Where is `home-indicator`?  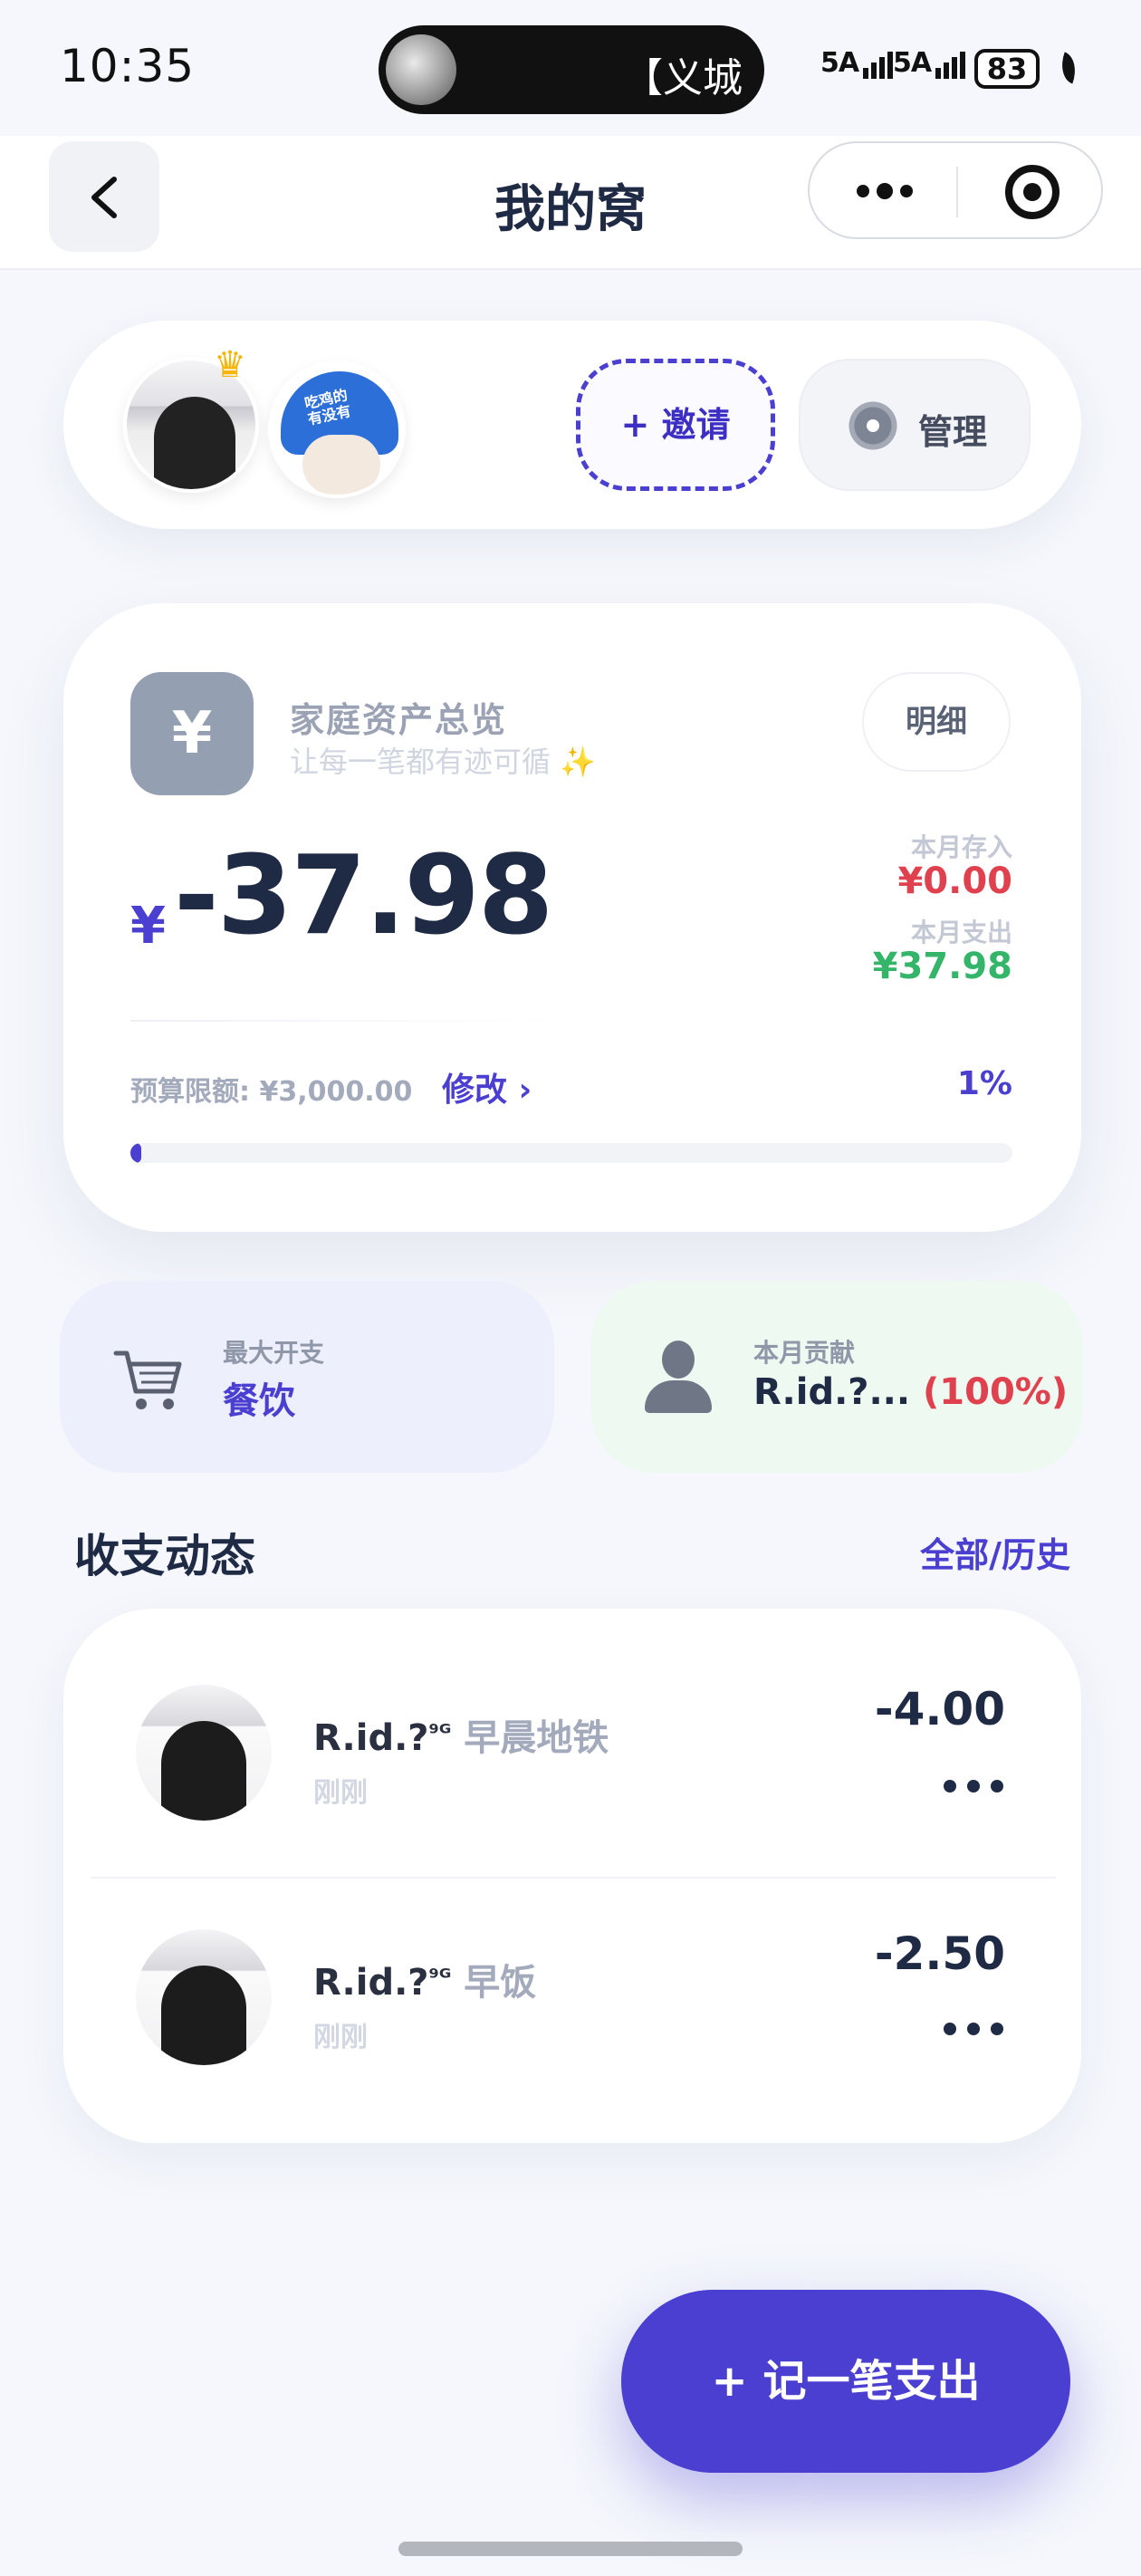 home-indicator is located at coordinates (570, 2549).